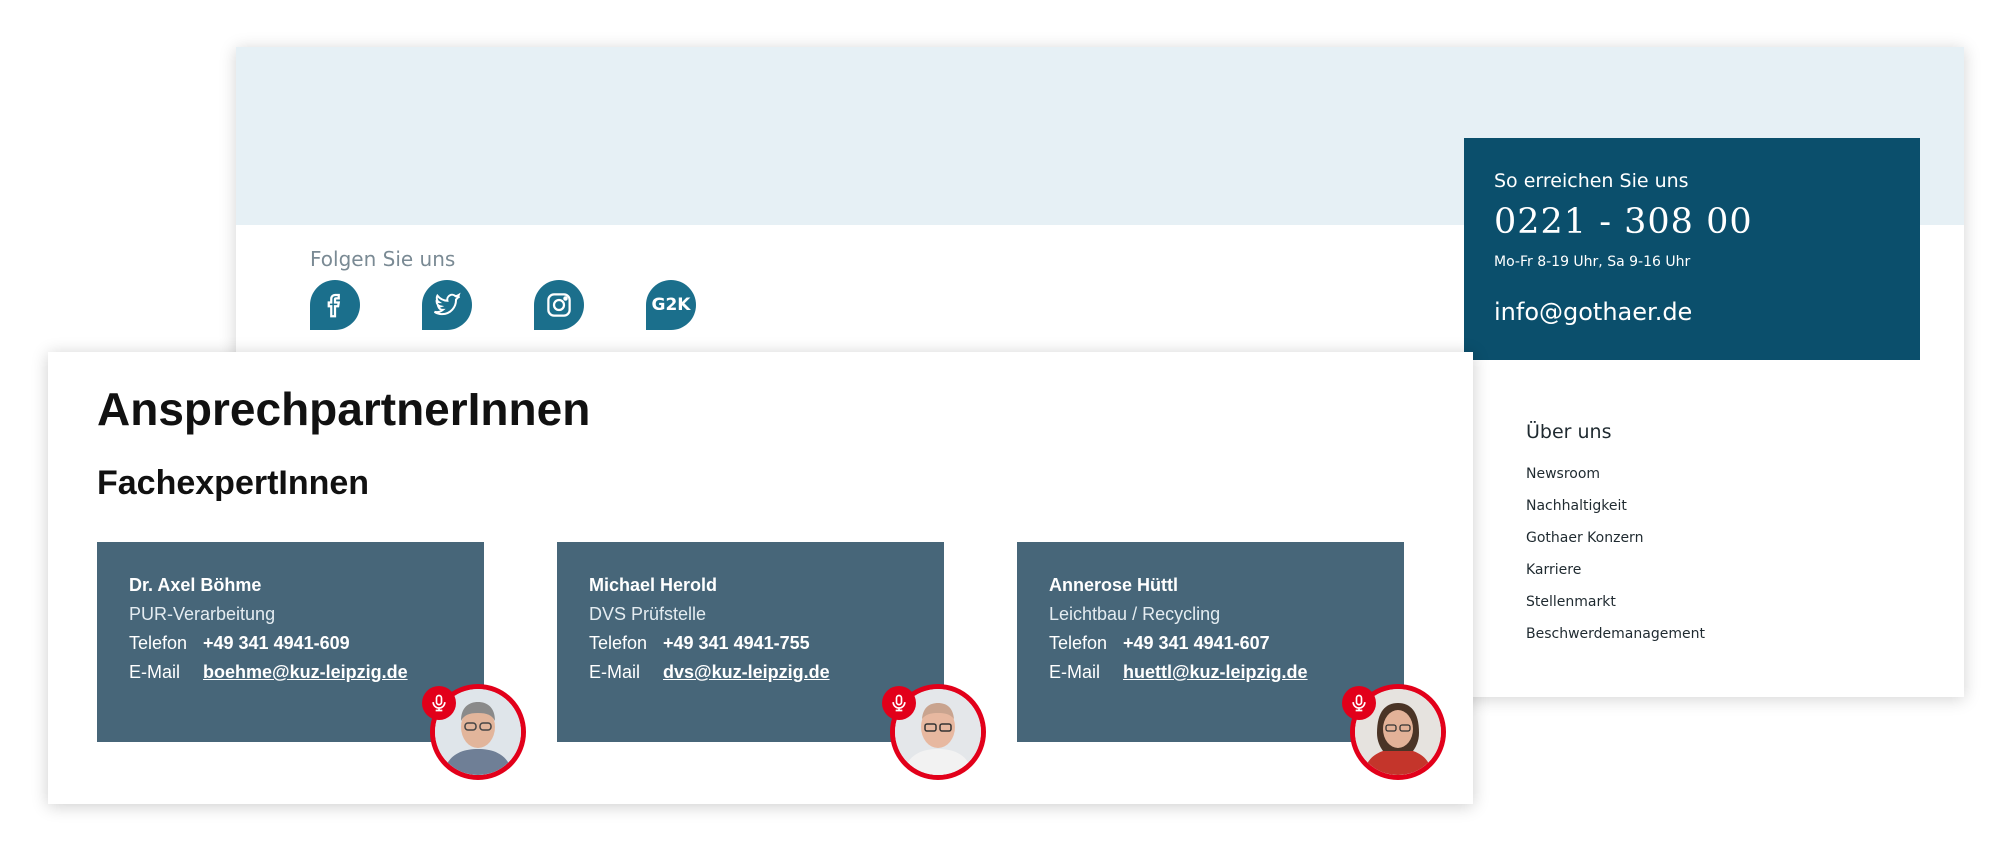  I want to click on g2k-button: G2K, so click(671, 305).